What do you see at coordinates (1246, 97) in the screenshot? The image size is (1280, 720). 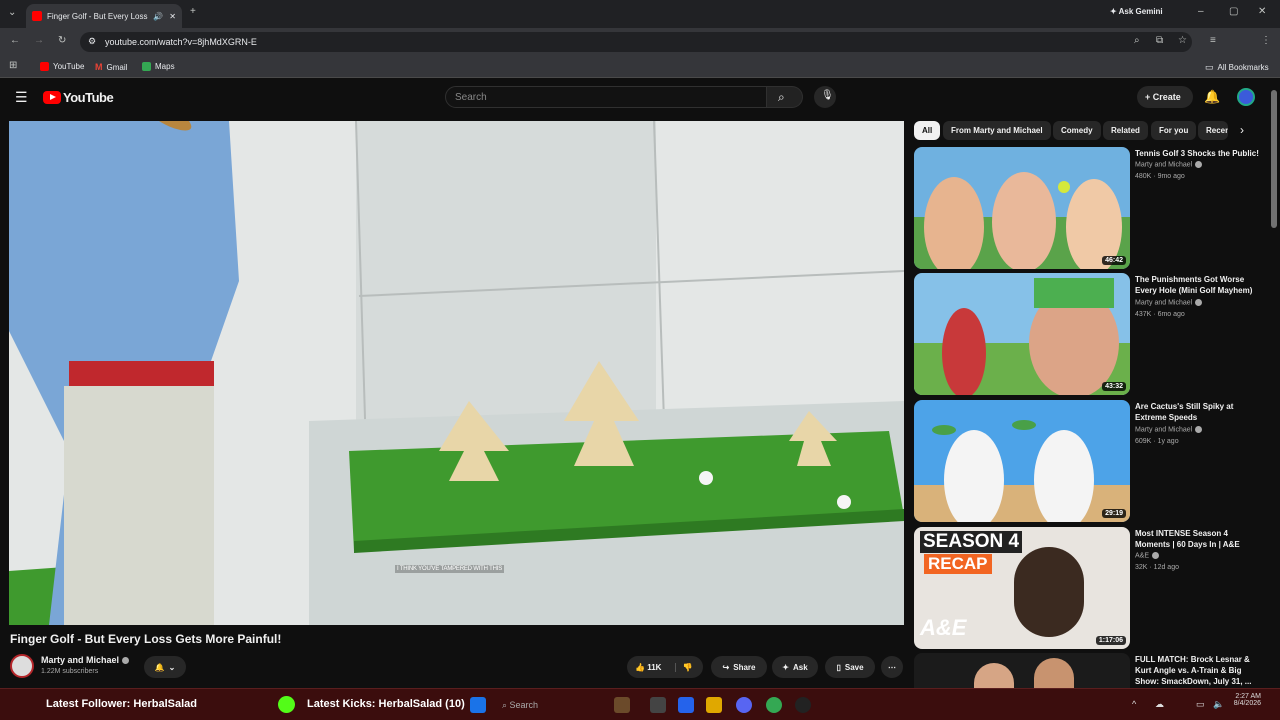 I see `account-avatar` at bounding box center [1246, 97].